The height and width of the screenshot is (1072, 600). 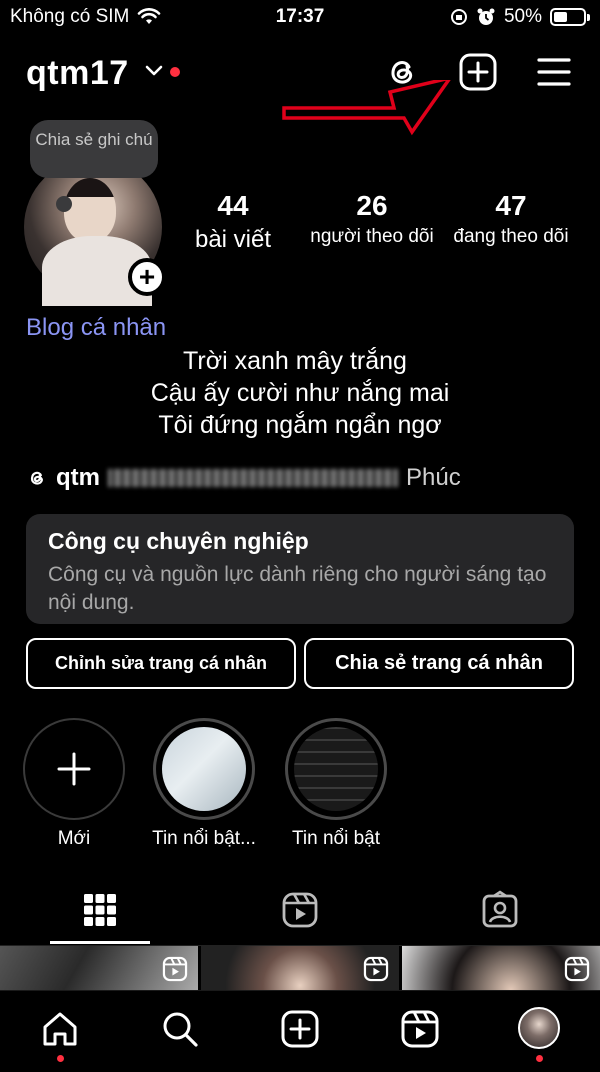 I want to click on posts-label: bài viết, so click(x=233, y=239).